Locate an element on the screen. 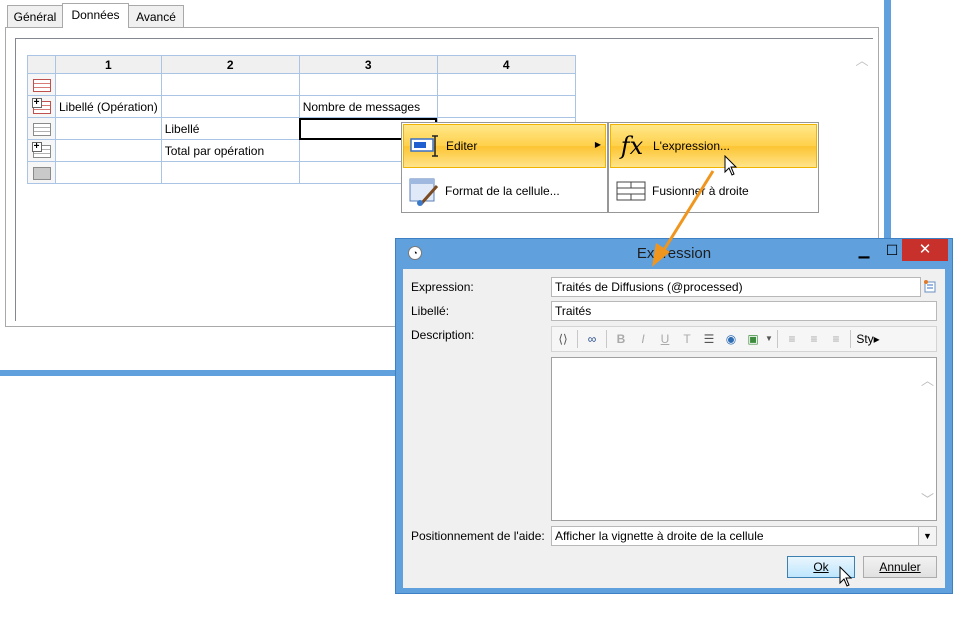  group-total-row-icon is located at coordinates (41, 149).